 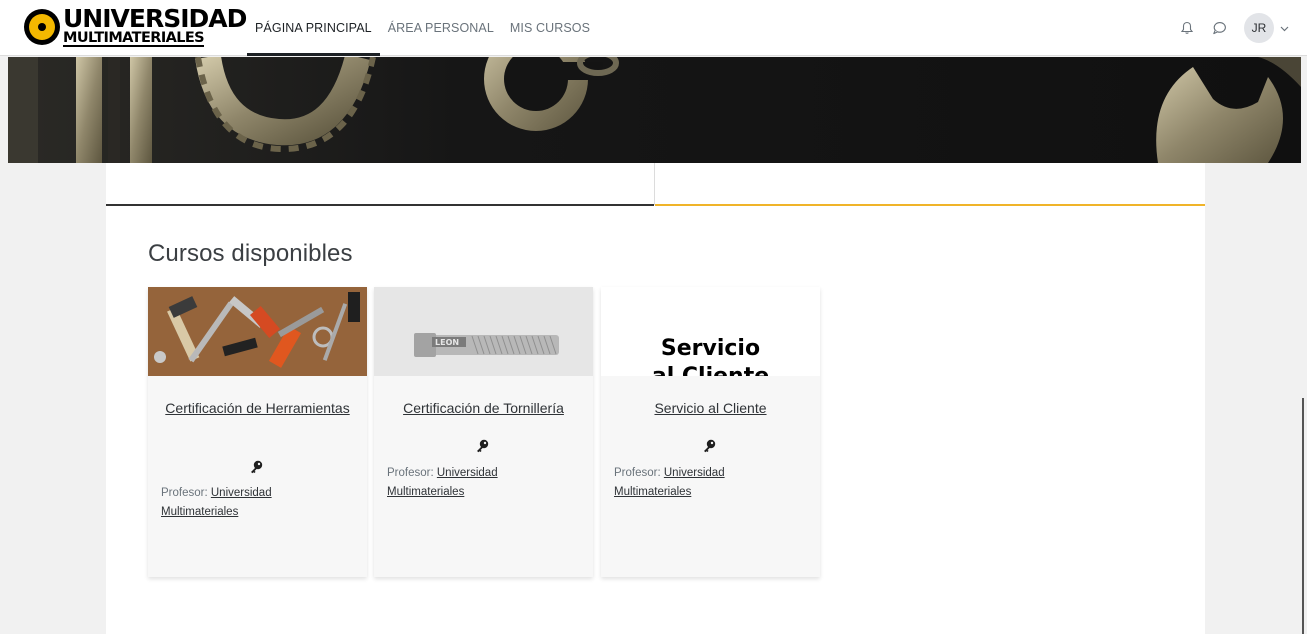 I want to click on course-image-servicio: Servicio al Cliente, so click(x=710, y=331).